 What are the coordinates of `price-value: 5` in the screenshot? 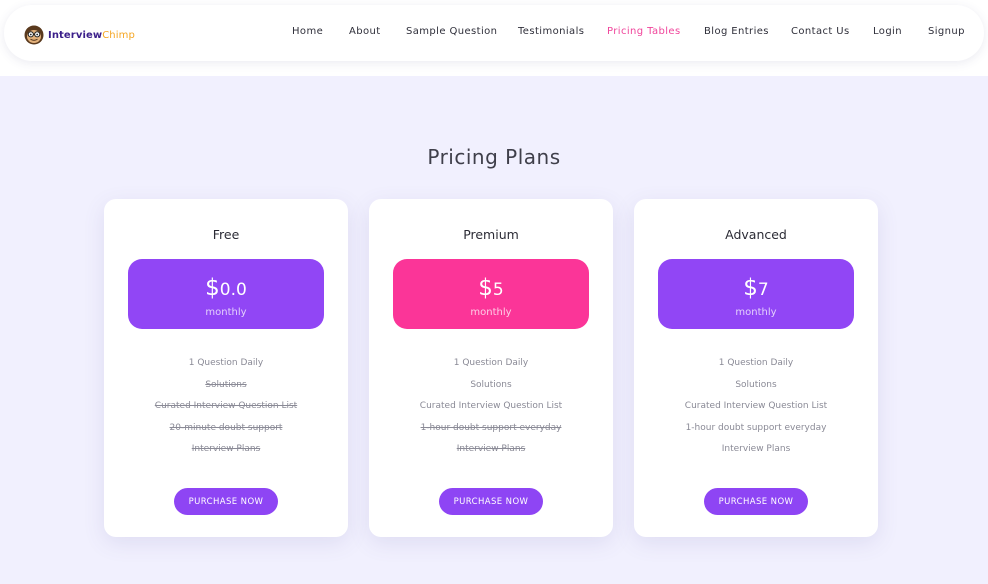 It's located at (498, 290).